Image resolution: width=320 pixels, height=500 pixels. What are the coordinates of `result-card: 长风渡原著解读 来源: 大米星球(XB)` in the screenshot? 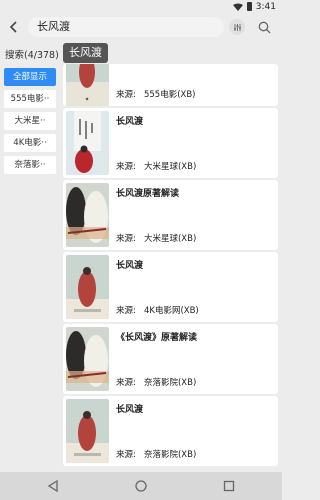 It's located at (170, 215).